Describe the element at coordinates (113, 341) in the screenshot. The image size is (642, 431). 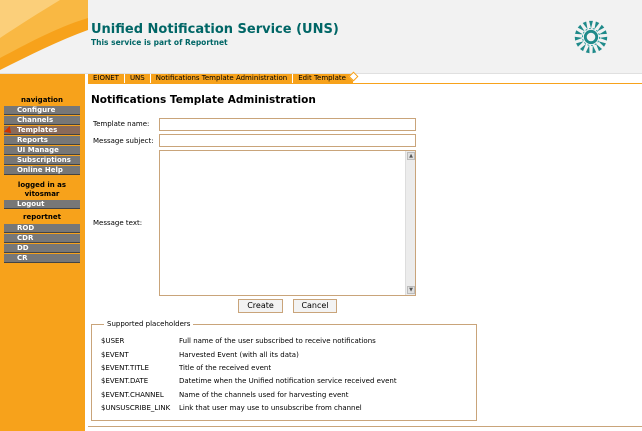
I see `placeholder-key: $USER` at that location.